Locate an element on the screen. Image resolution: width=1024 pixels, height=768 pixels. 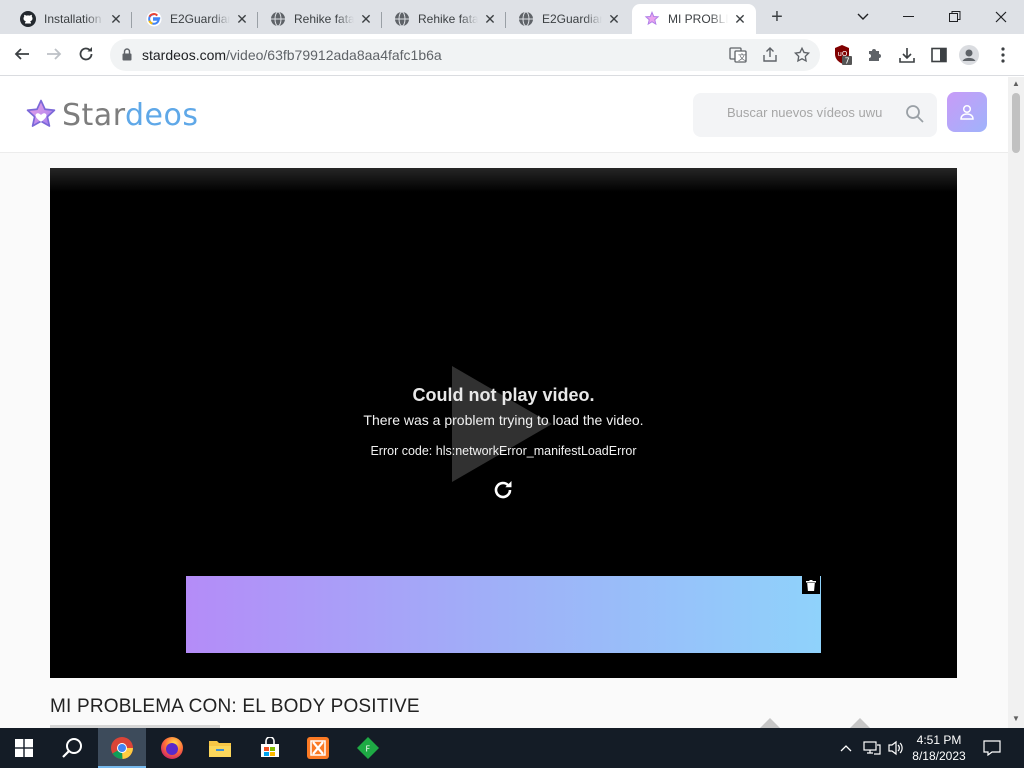
ad-banner is located at coordinates (503, 614).